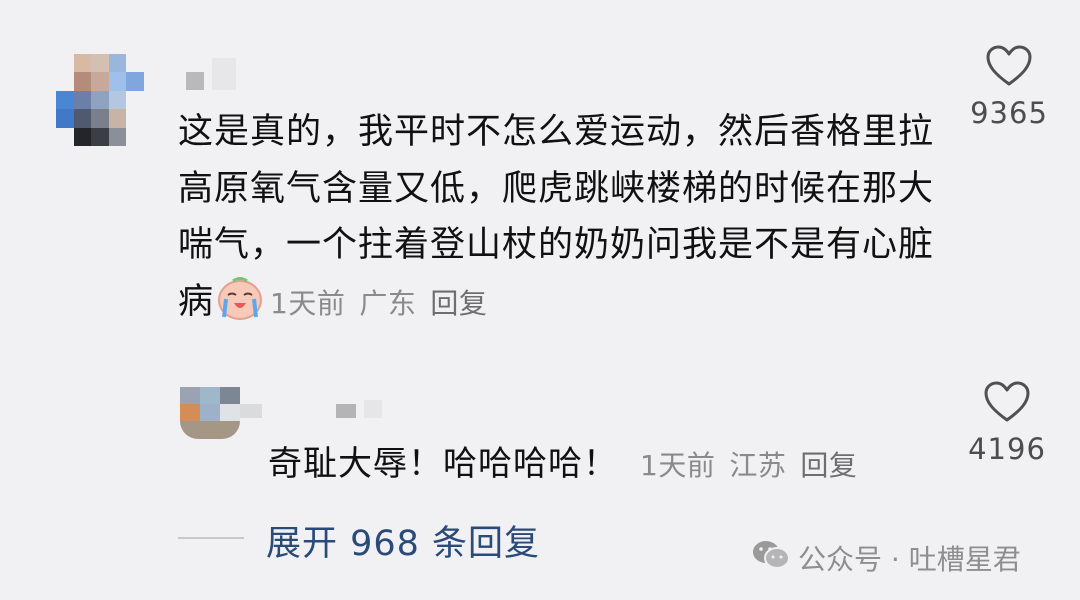 The height and width of the screenshot is (600, 1080). What do you see at coordinates (211, 72) in the screenshot?
I see `username-blurred` at bounding box center [211, 72].